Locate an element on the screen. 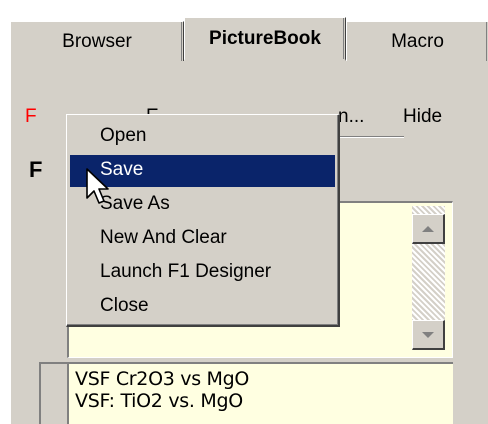 This screenshot has height=424, width=488. menu-item-launch-f1-designer: Launch F1 Designer is located at coordinates (202, 273).